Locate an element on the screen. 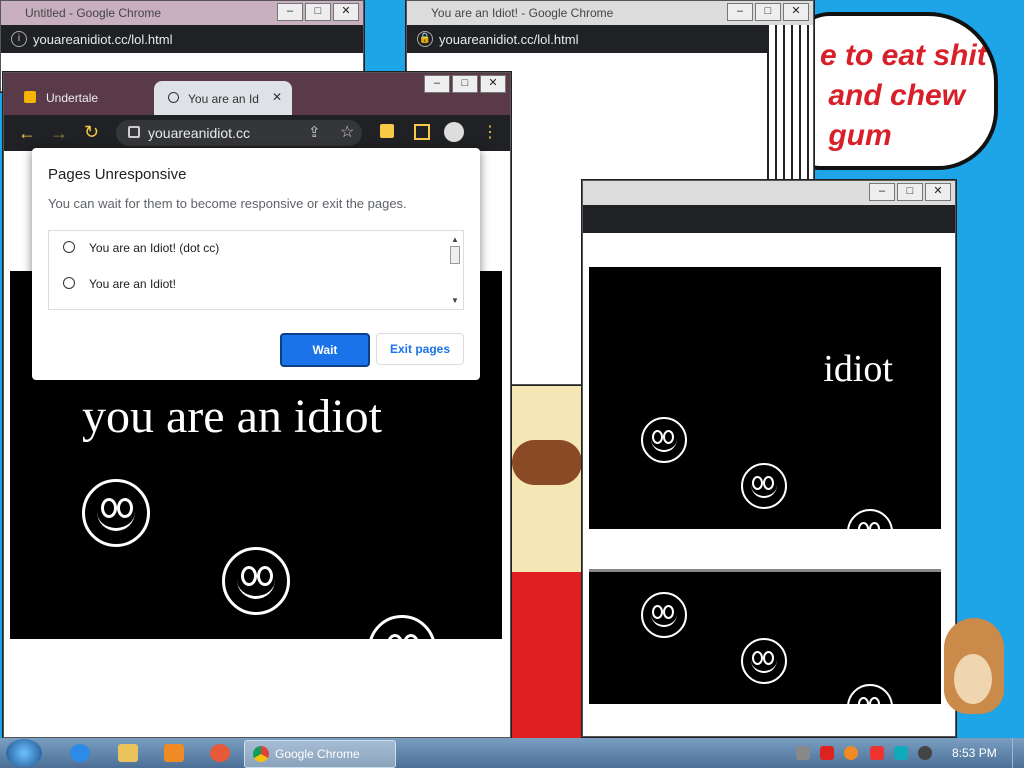  tray-icon-network is located at coordinates (803, 753).